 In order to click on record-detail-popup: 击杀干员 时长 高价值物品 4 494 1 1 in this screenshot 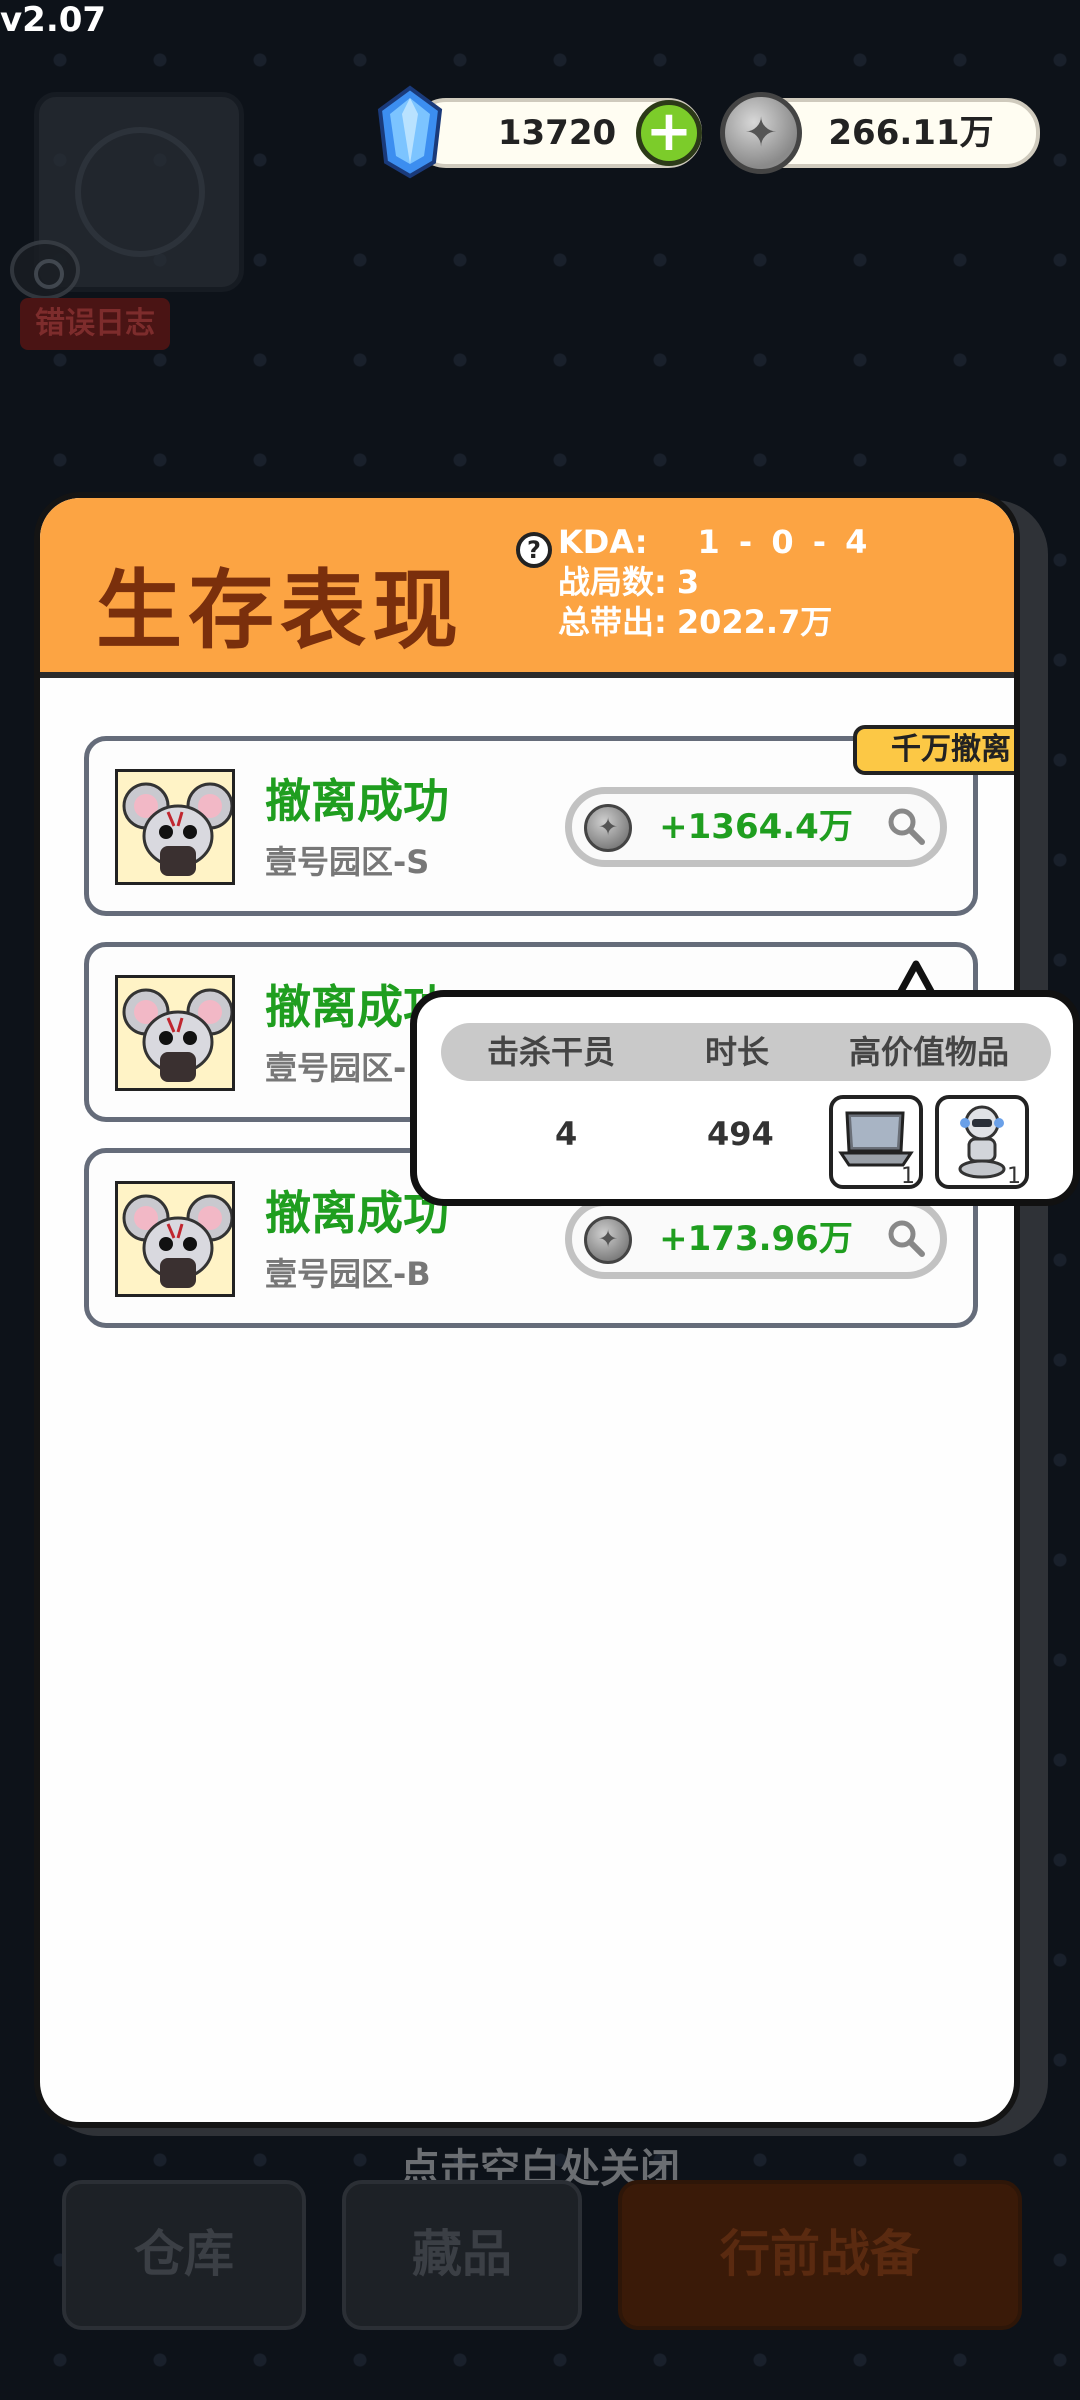, I will do `click(745, 1098)`.